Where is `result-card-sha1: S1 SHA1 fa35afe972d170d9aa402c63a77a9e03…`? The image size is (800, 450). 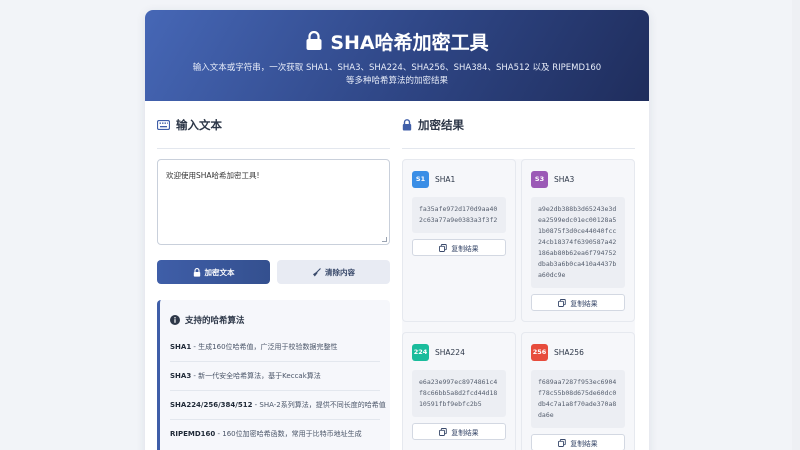
result-card-sha1: S1 SHA1 fa35afe972d170d9aa402c63a77a9e03… is located at coordinates (459, 240).